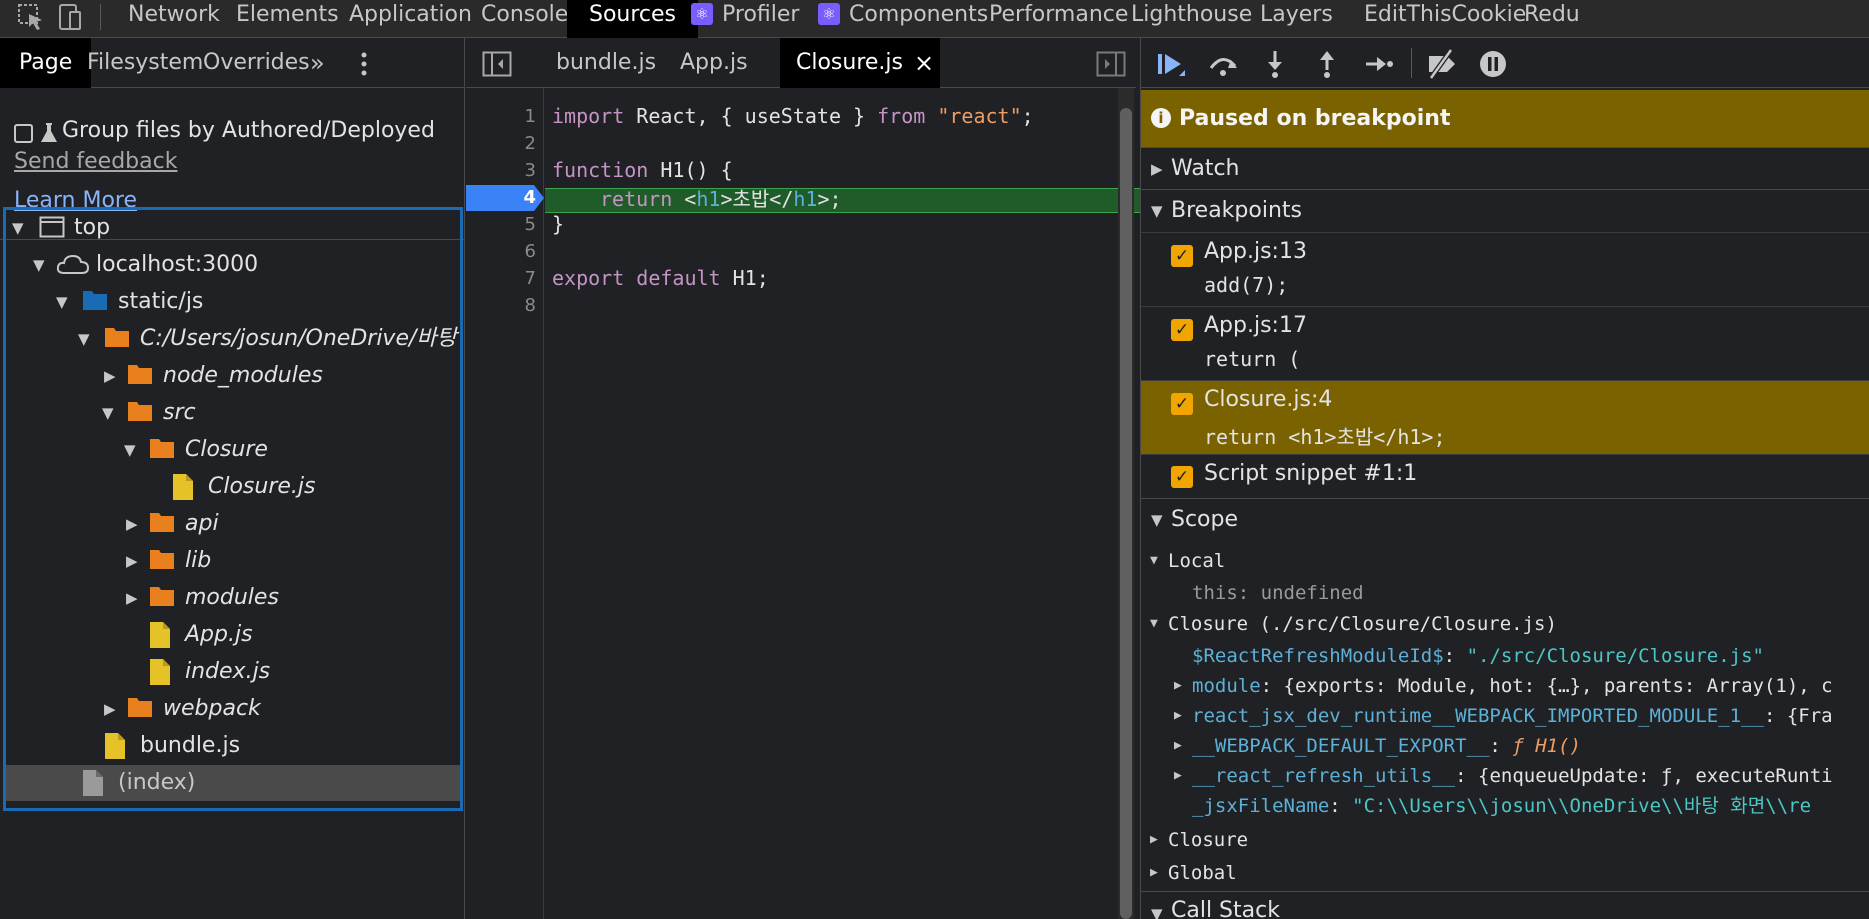  What do you see at coordinates (1275, 64) in the screenshot?
I see `step-into-icon` at bounding box center [1275, 64].